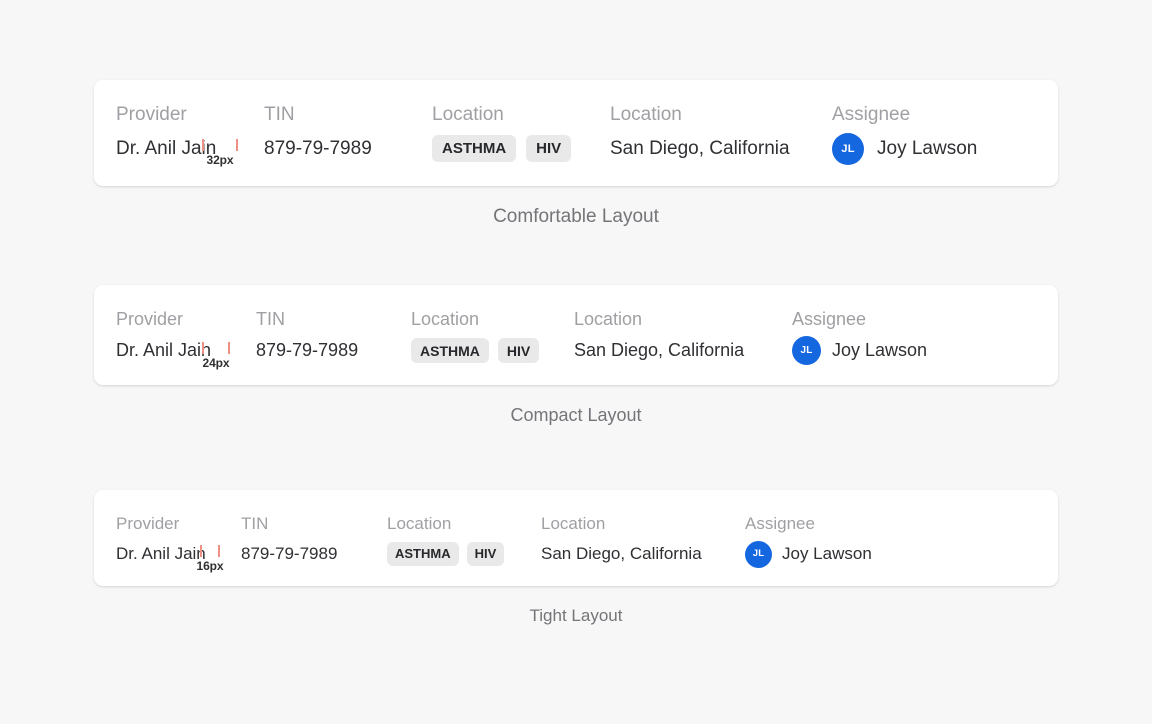 The height and width of the screenshot is (724, 1152). Describe the element at coordinates (576, 615) in the screenshot. I see `variant-caption: Tight Layout` at that location.